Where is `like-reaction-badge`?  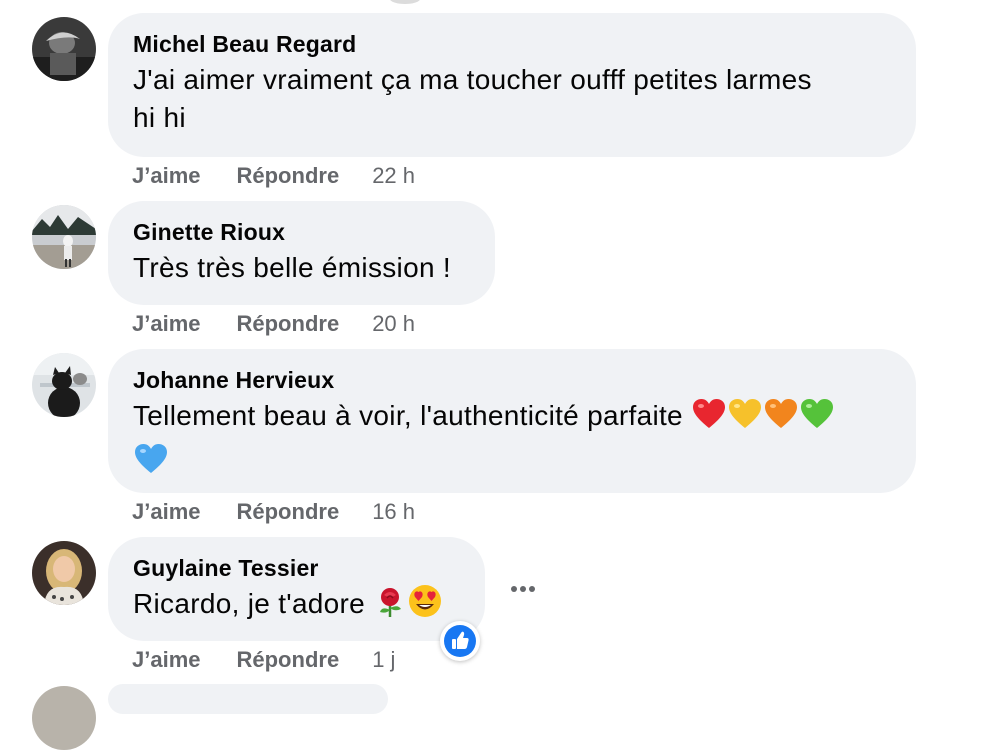 like-reaction-badge is located at coordinates (460, 641).